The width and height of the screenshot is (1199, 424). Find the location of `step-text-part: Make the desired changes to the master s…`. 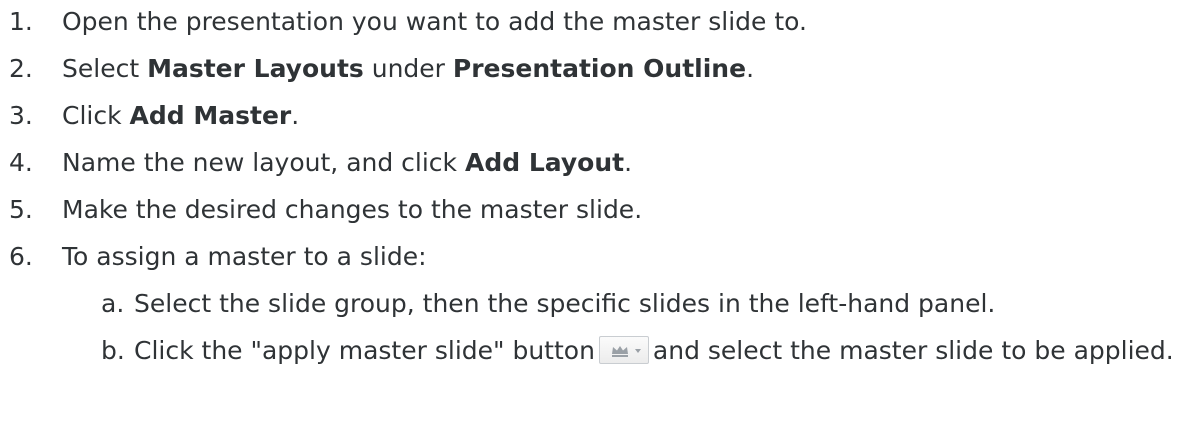

step-text-part: Make the desired changes to the master s… is located at coordinates (352, 209).